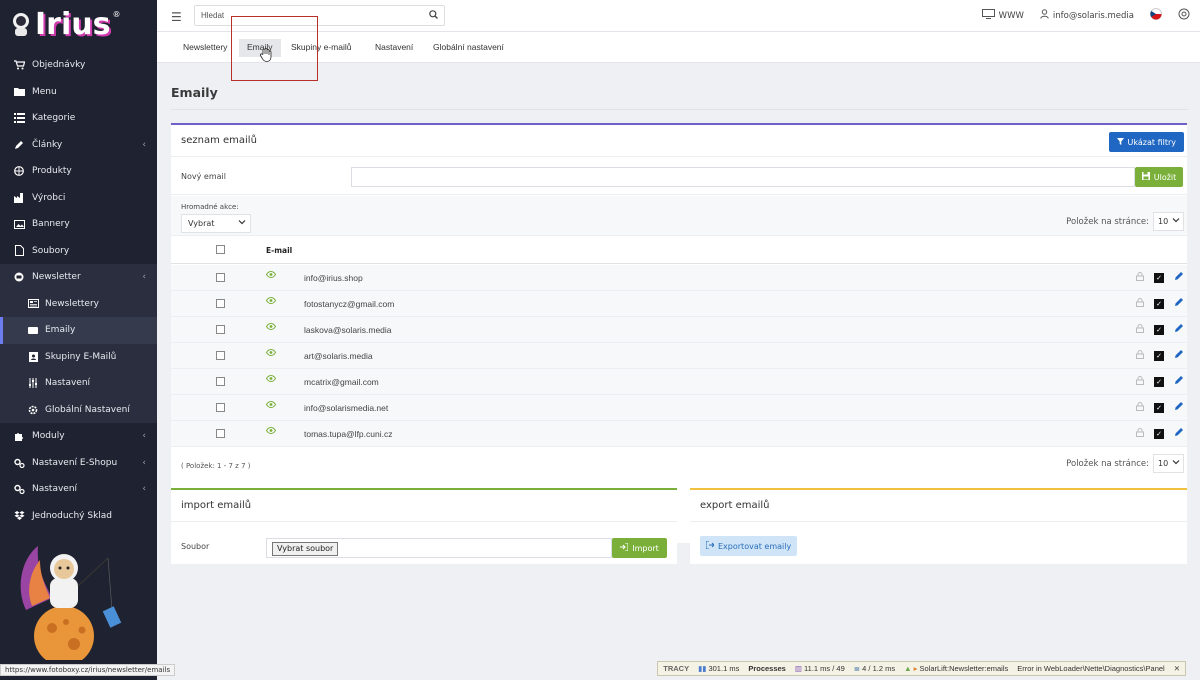 This screenshot has height=680, width=1200. Describe the element at coordinates (1159, 177) in the screenshot. I see `save-button: Uložit` at that location.